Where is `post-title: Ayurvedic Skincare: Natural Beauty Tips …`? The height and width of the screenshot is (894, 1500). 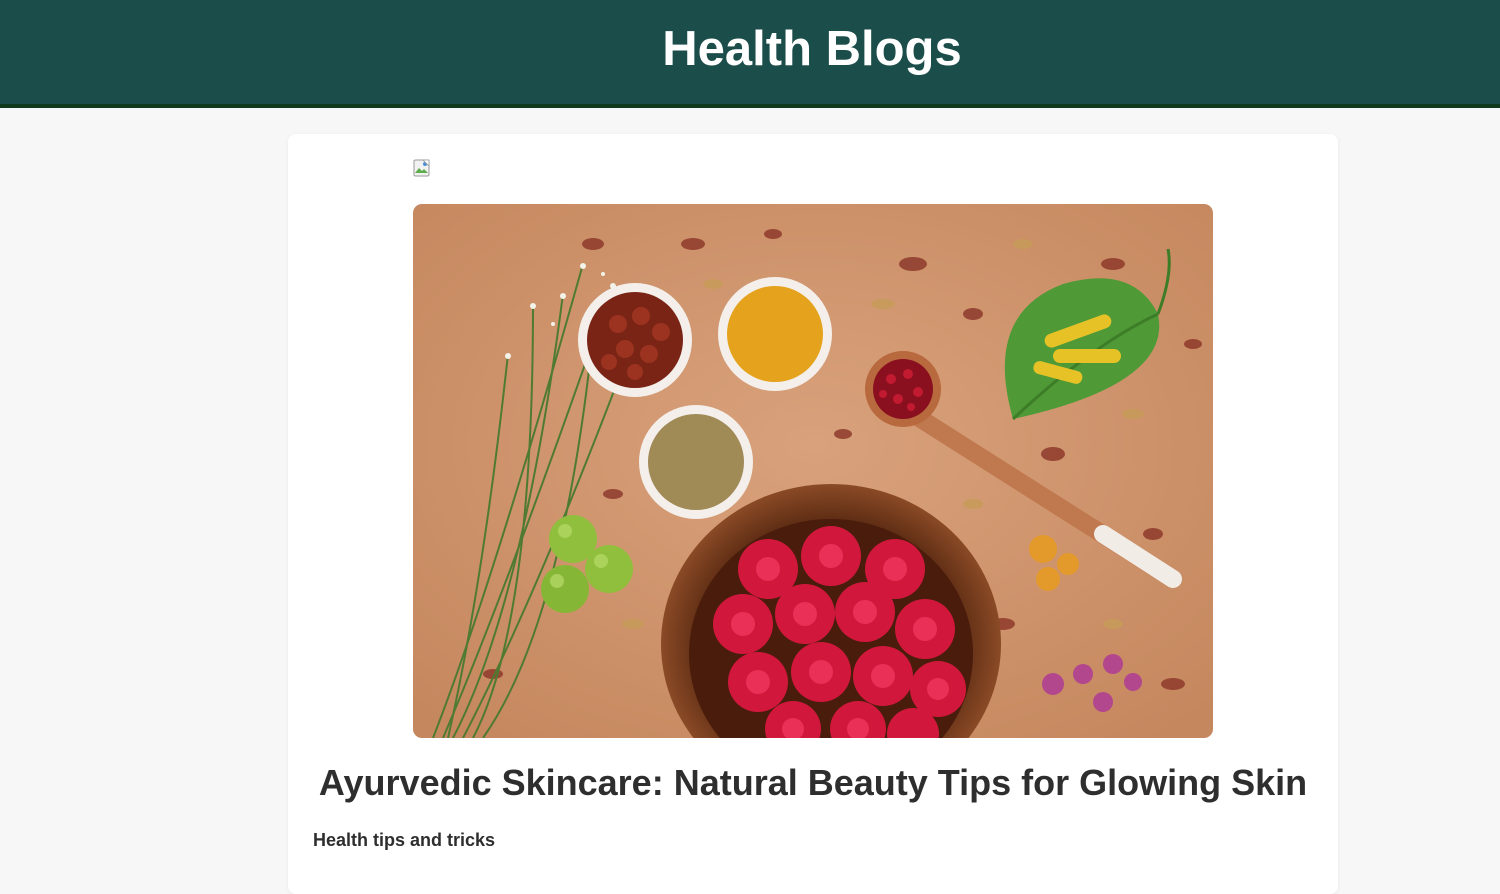
post-title: Ayurvedic Skincare: Natural Beauty Tips … is located at coordinates (813, 783).